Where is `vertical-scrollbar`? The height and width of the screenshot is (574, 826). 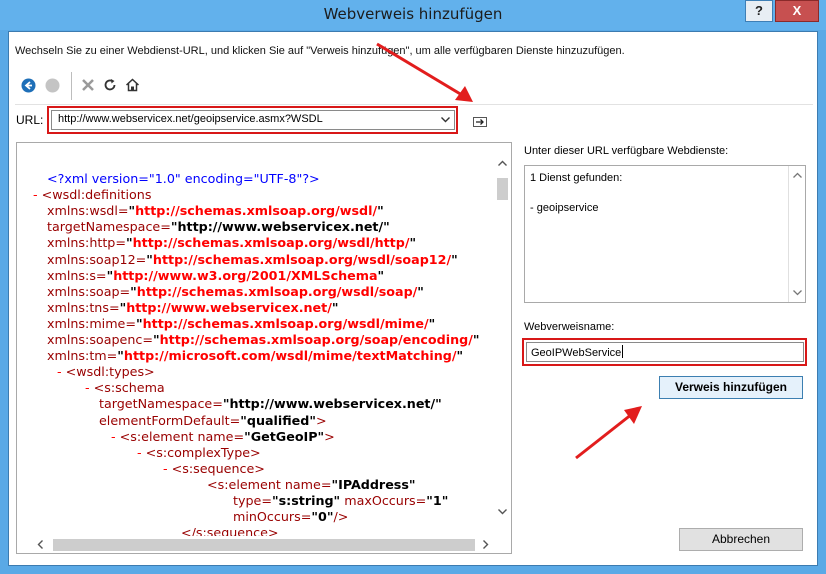
vertical-scrollbar is located at coordinates (502, 340).